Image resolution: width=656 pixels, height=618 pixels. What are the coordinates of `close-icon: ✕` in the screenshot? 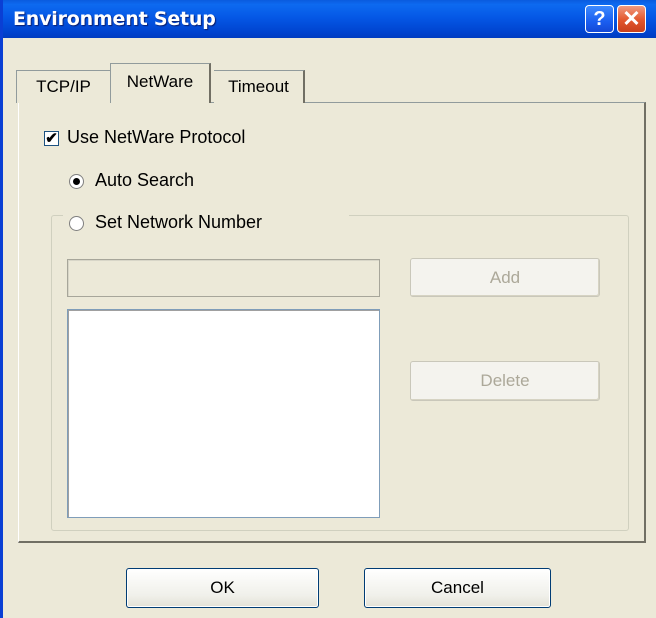 It's located at (631, 18).